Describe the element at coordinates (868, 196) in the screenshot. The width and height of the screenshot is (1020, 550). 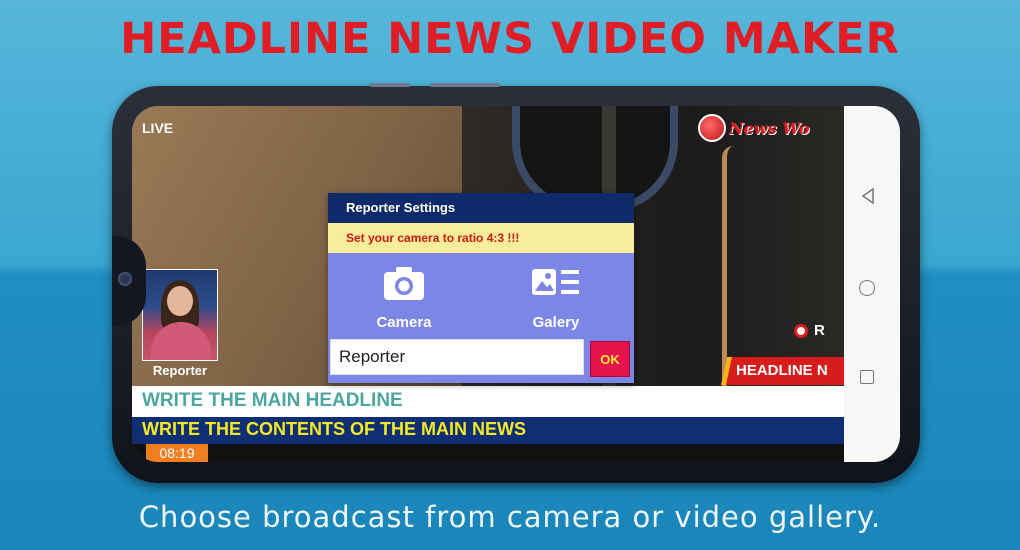
I see `back-icon` at that location.